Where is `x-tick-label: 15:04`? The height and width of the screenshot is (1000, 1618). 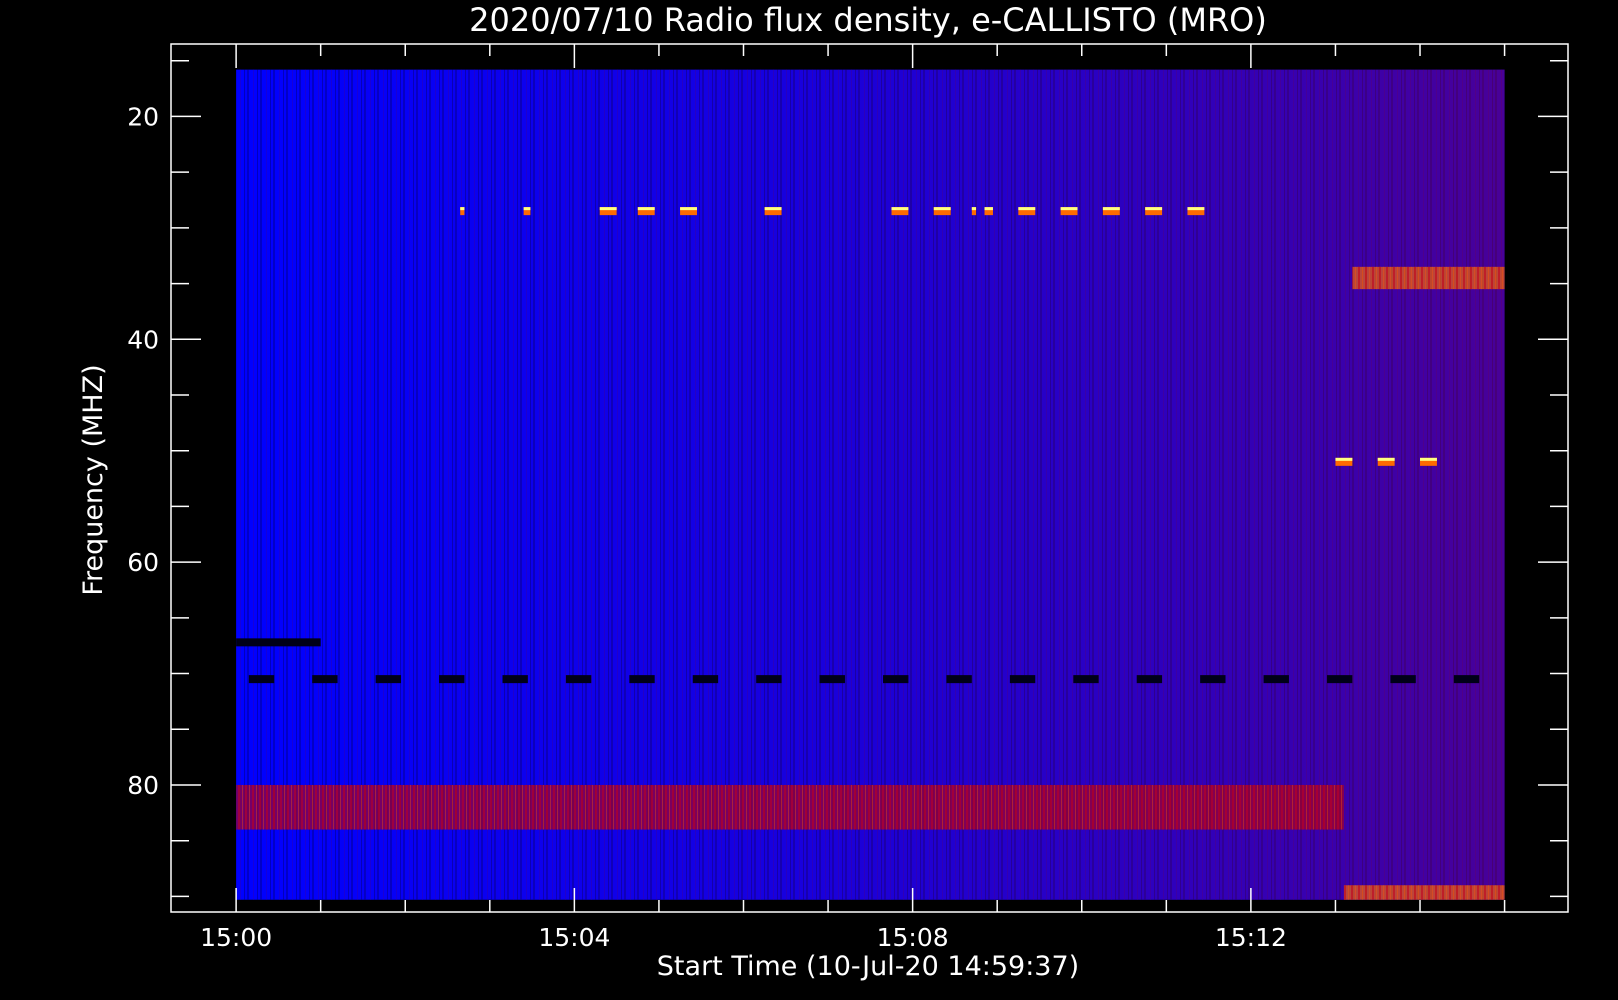
x-tick-label: 15:04 is located at coordinates (574, 937).